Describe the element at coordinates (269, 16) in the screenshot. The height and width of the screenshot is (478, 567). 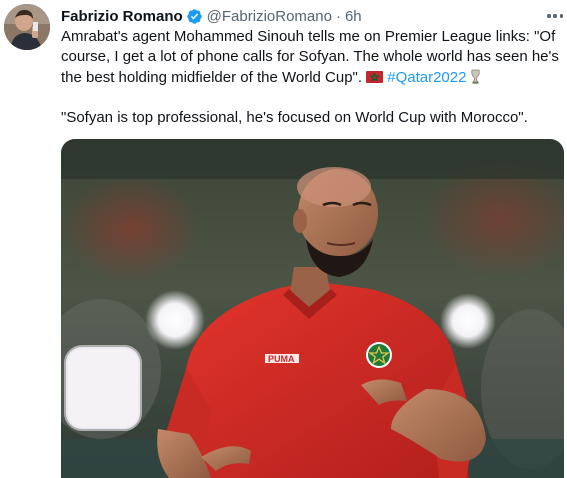
I see `author-handle: @FabrizioRomano` at that location.